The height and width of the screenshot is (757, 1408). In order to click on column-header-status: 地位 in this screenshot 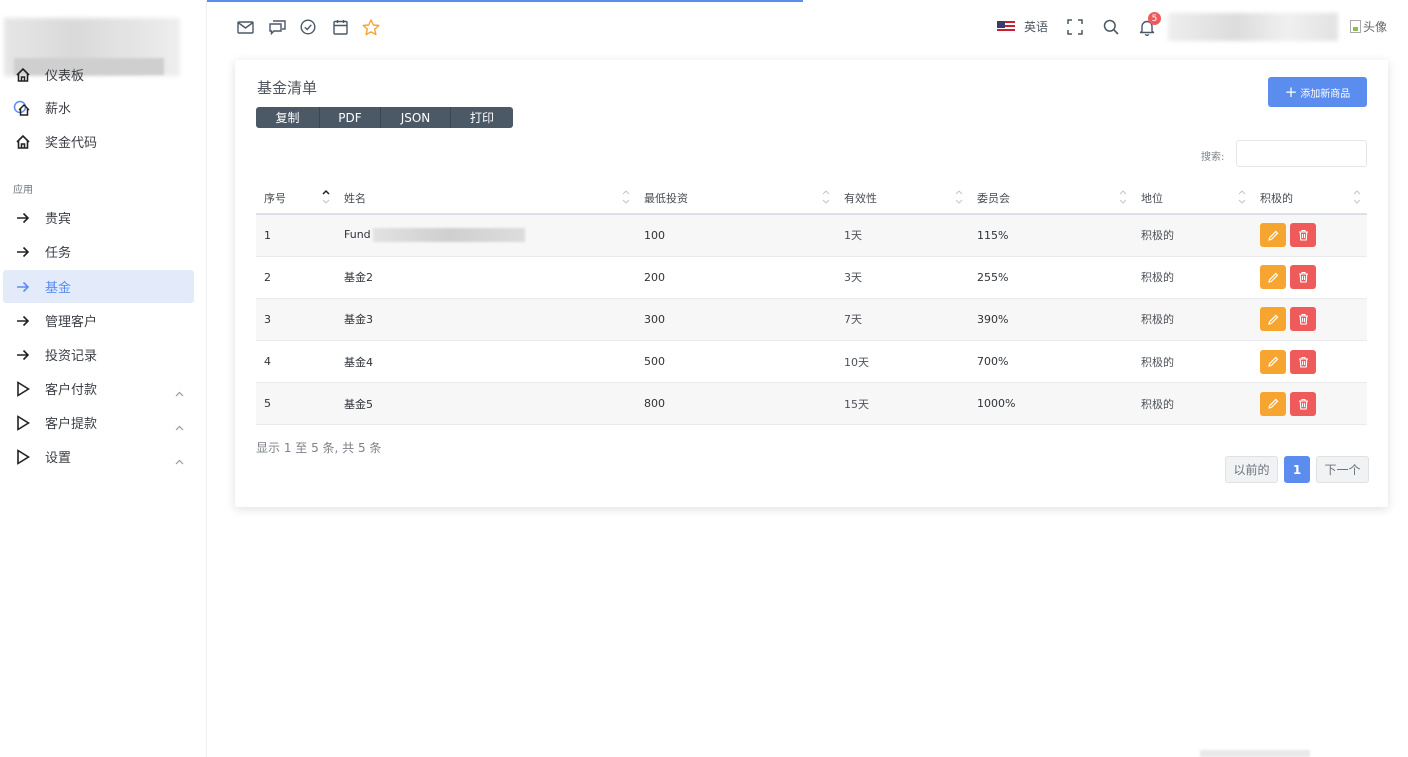, I will do `click(1192, 198)`.